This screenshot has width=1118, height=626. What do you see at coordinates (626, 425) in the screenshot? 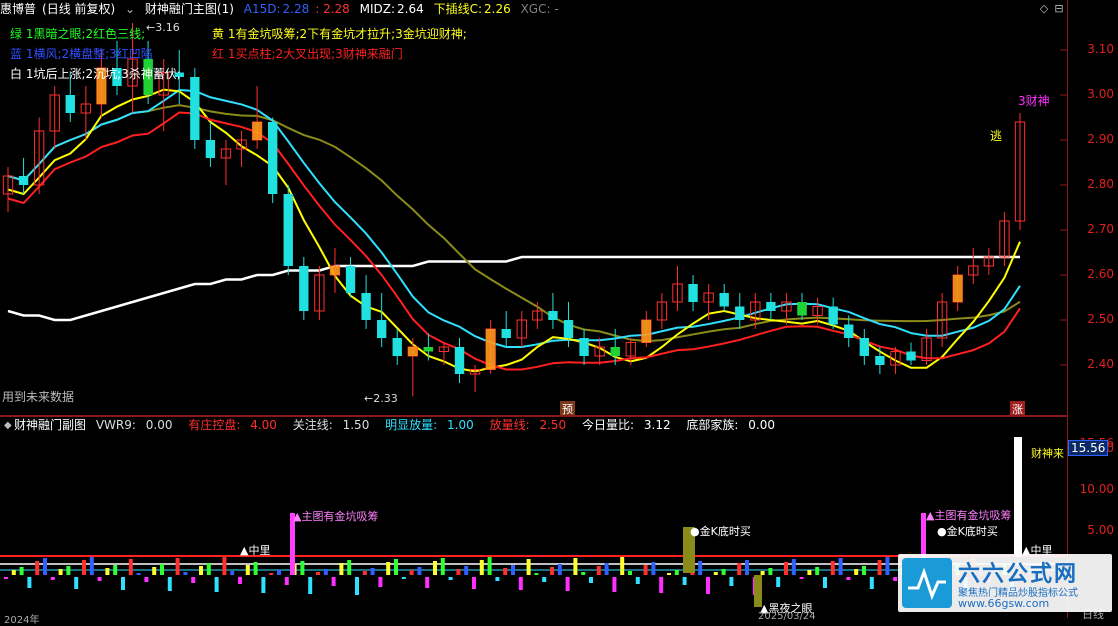
I see `jinri: 今日量比: 3.12` at bounding box center [626, 425].